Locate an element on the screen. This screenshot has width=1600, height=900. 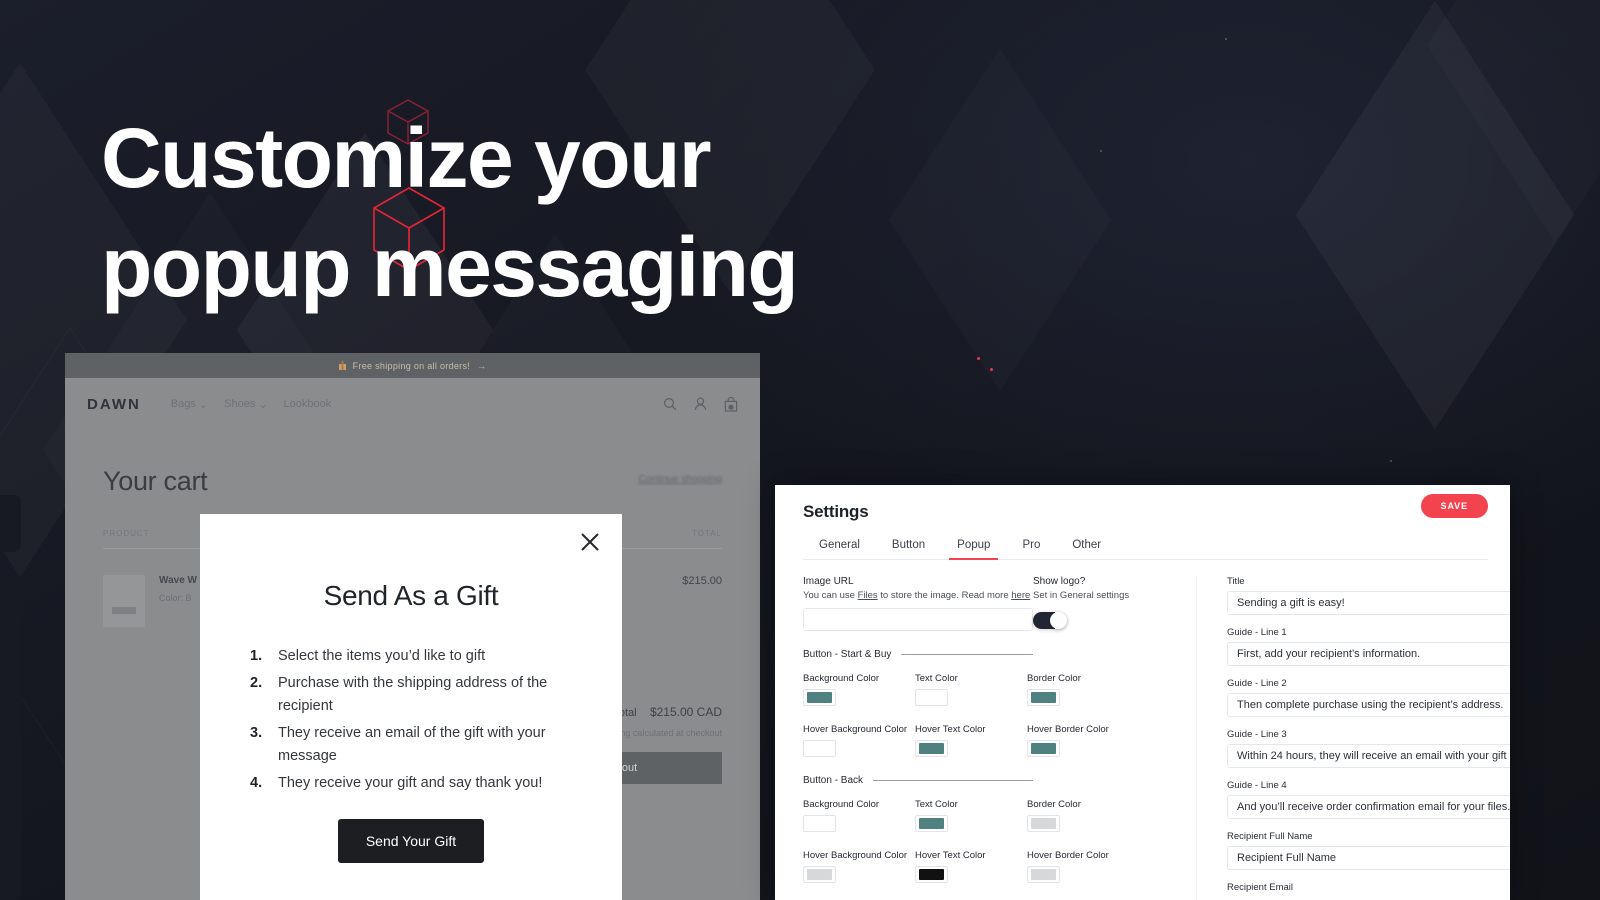
nav-item-lookbook: Lookbook is located at coordinates (308, 404).